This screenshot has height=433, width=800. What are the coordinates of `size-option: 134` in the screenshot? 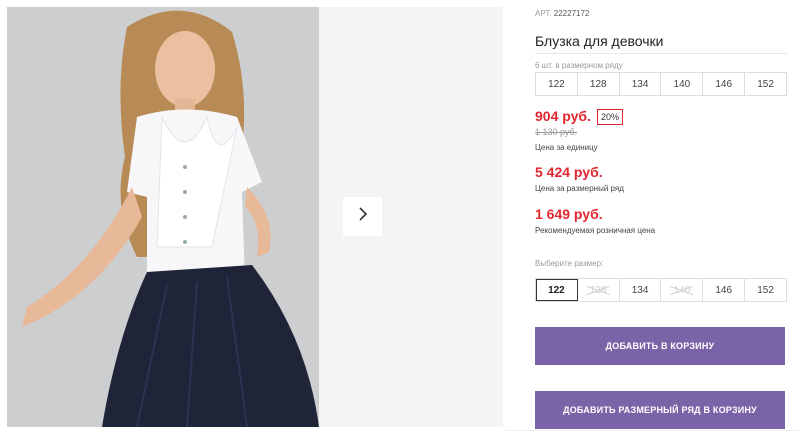 It's located at (641, 290).